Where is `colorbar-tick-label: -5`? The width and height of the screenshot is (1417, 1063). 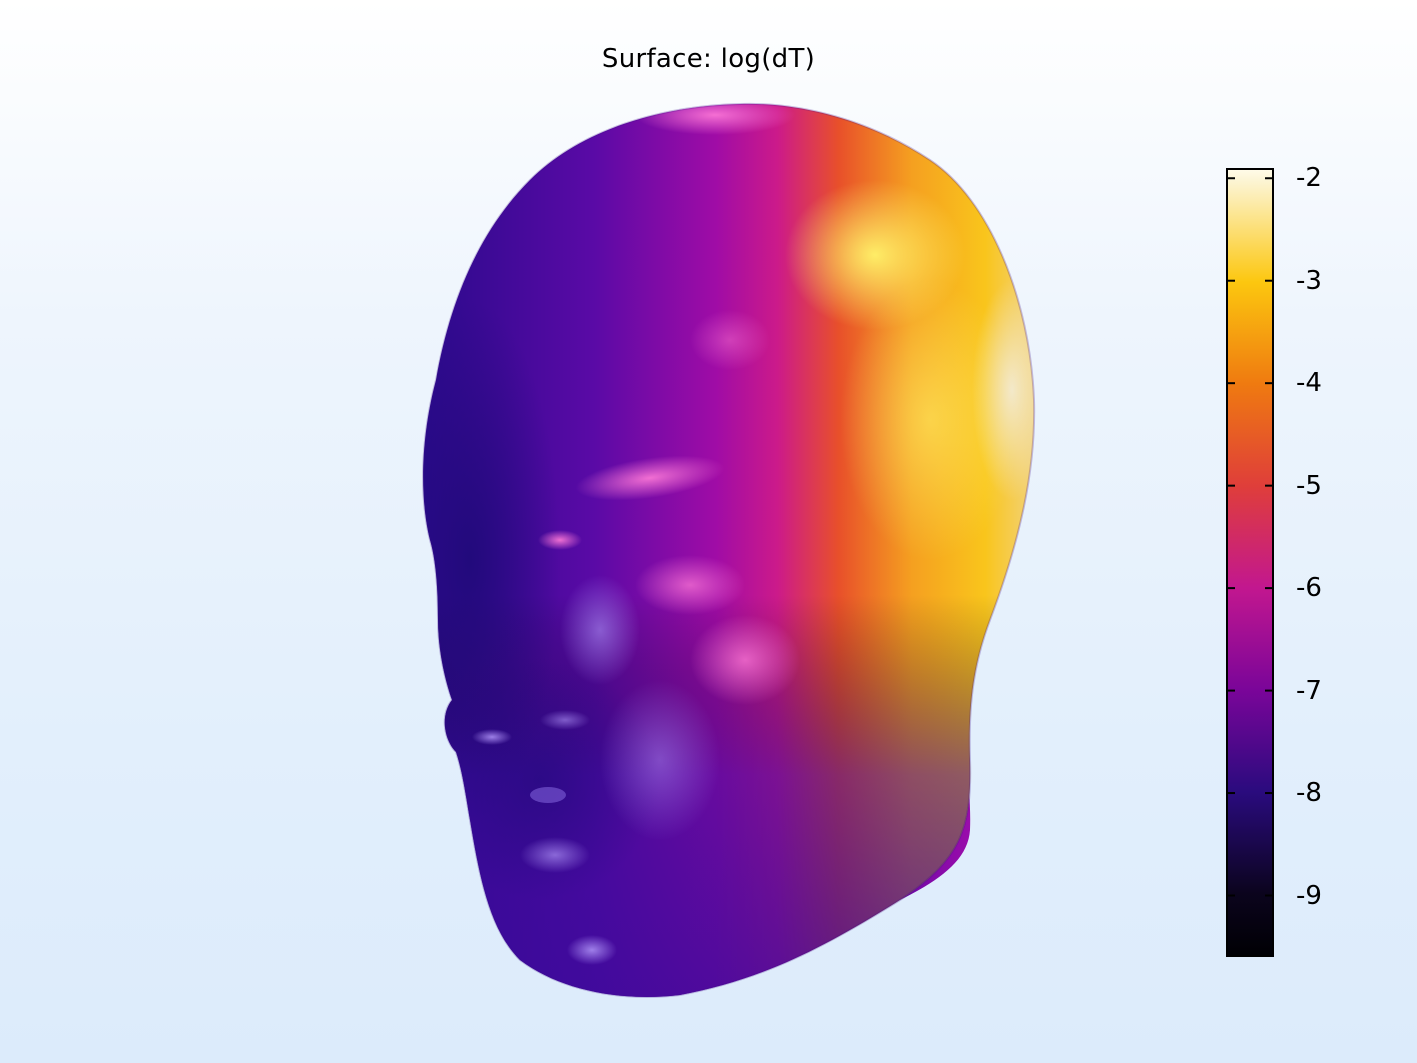
colorbar-tick-label: -5 is located at coordinates (1309, 485).